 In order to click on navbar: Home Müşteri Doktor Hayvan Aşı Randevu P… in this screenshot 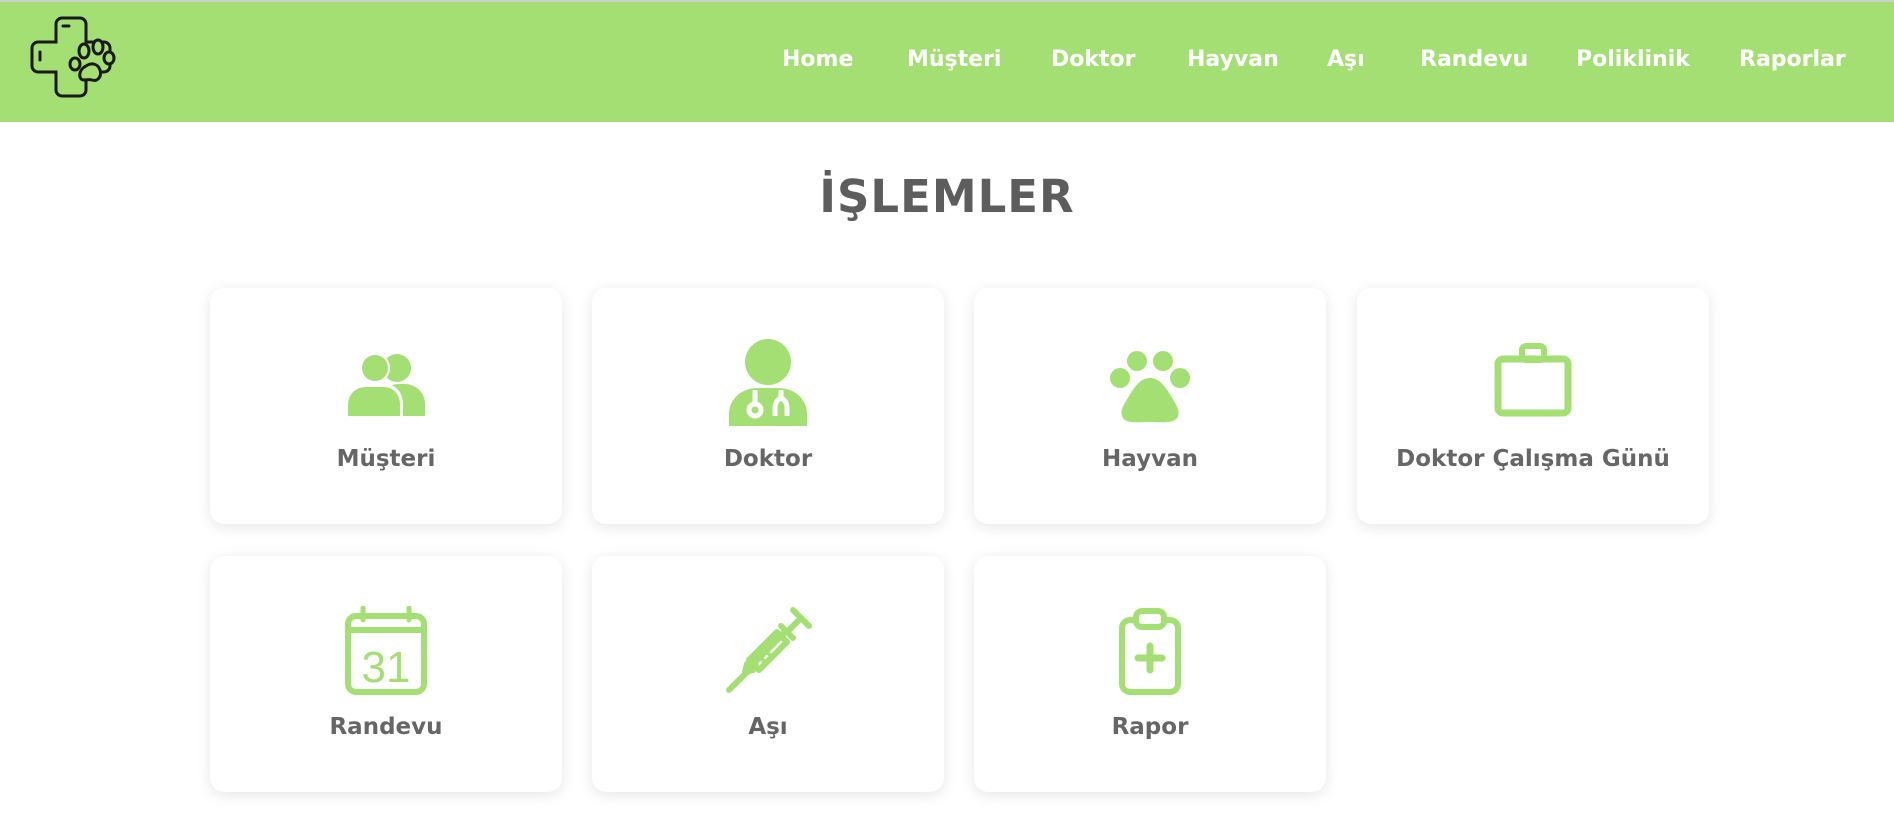, I will do `click(947, 62)`.